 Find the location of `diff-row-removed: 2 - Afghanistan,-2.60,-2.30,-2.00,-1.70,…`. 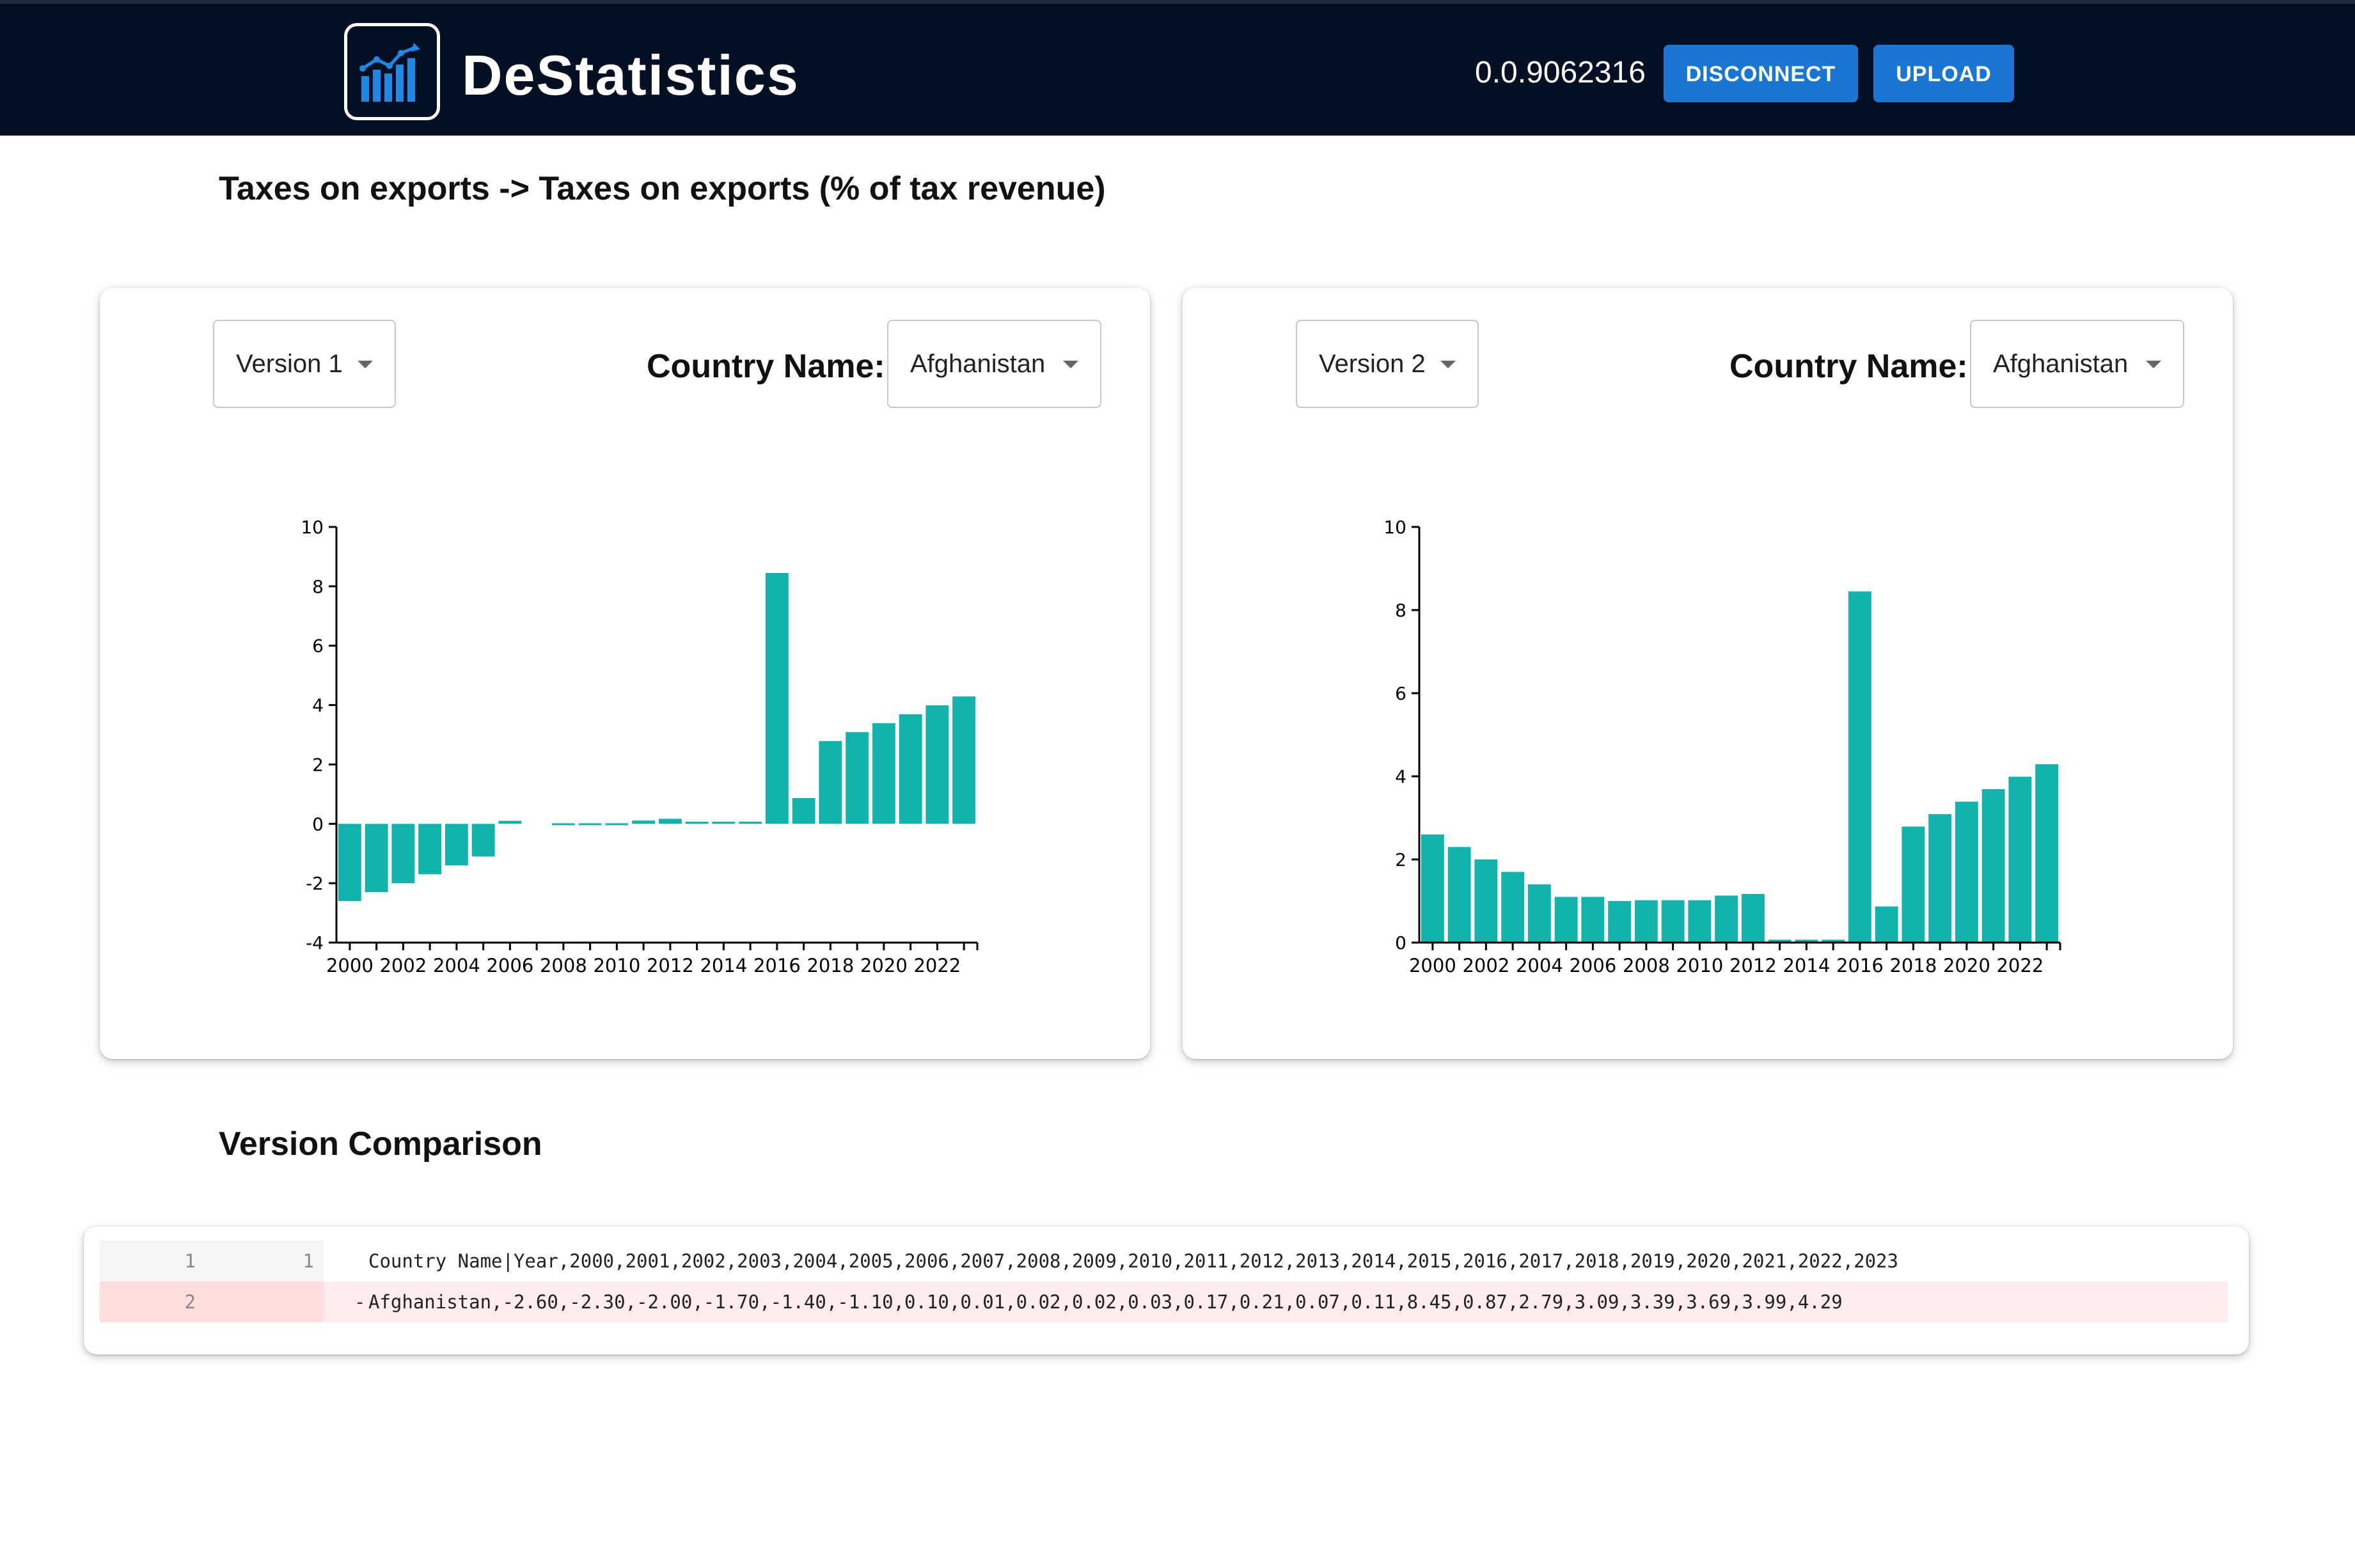

diff-row-removed: 2 - Afghanistan,-2.60,-2.30,-2.00,-1.70,… is located at coordinates (1164, 1302).